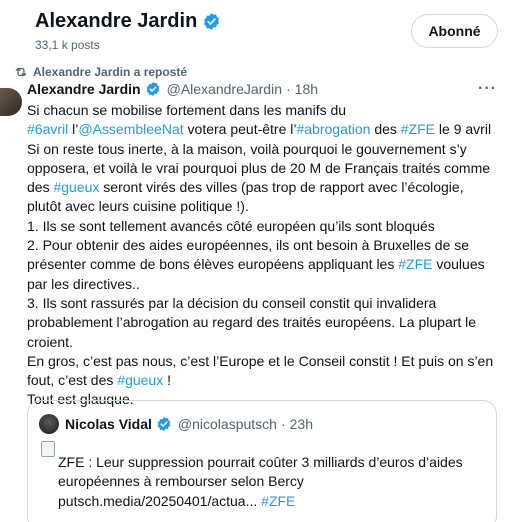 The width and height of the screenshot is (510, 522). Describe the element at coordinates (333, 129) in the screenshot. I see `hashtag-link: #abrogation` at that location.